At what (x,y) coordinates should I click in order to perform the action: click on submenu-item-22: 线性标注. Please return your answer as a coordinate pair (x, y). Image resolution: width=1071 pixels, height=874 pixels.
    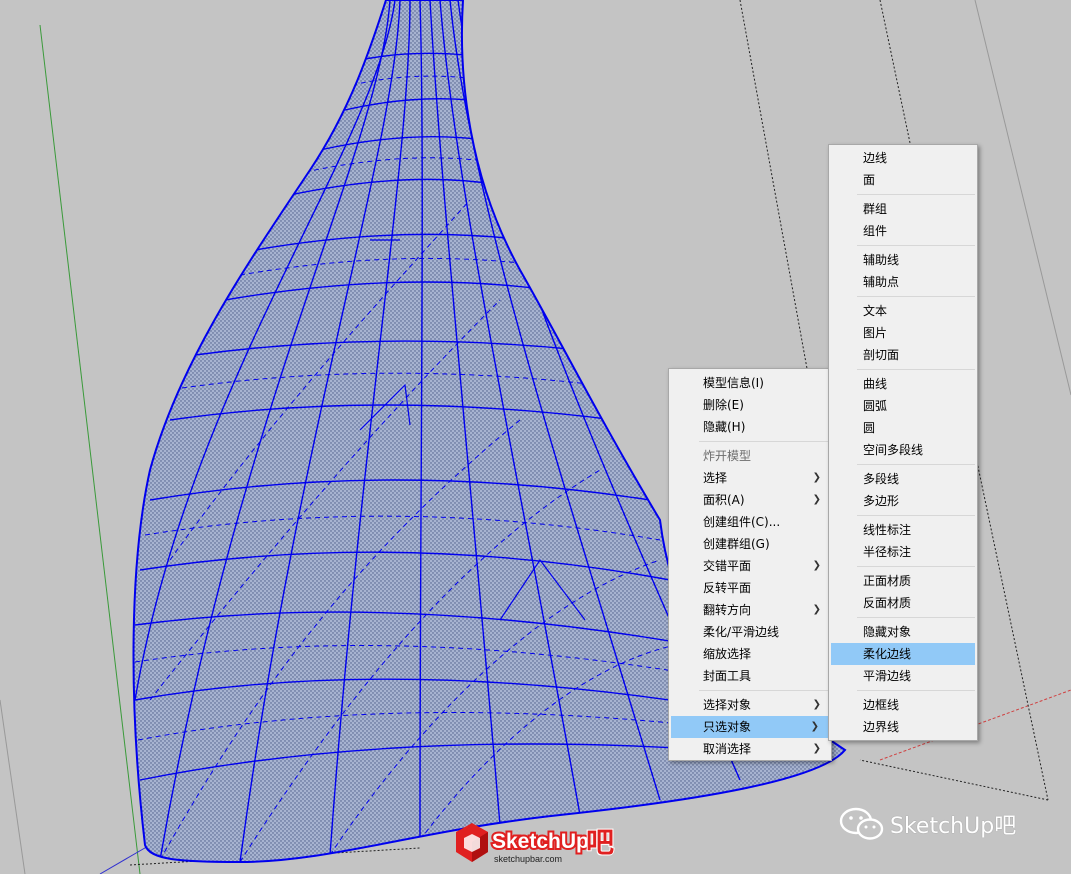
    Looking at the image, I should click on (903, 530).